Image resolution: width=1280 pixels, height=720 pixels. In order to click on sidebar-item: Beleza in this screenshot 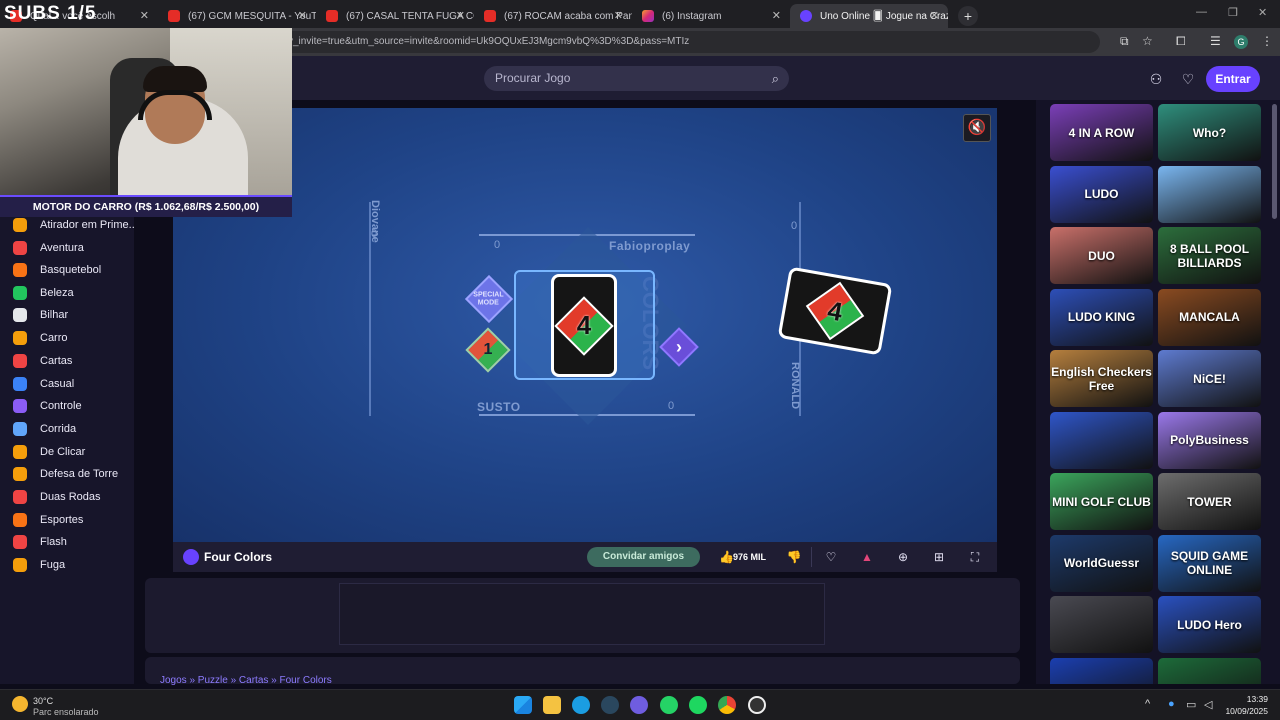, I will do `click(67, 293)`.